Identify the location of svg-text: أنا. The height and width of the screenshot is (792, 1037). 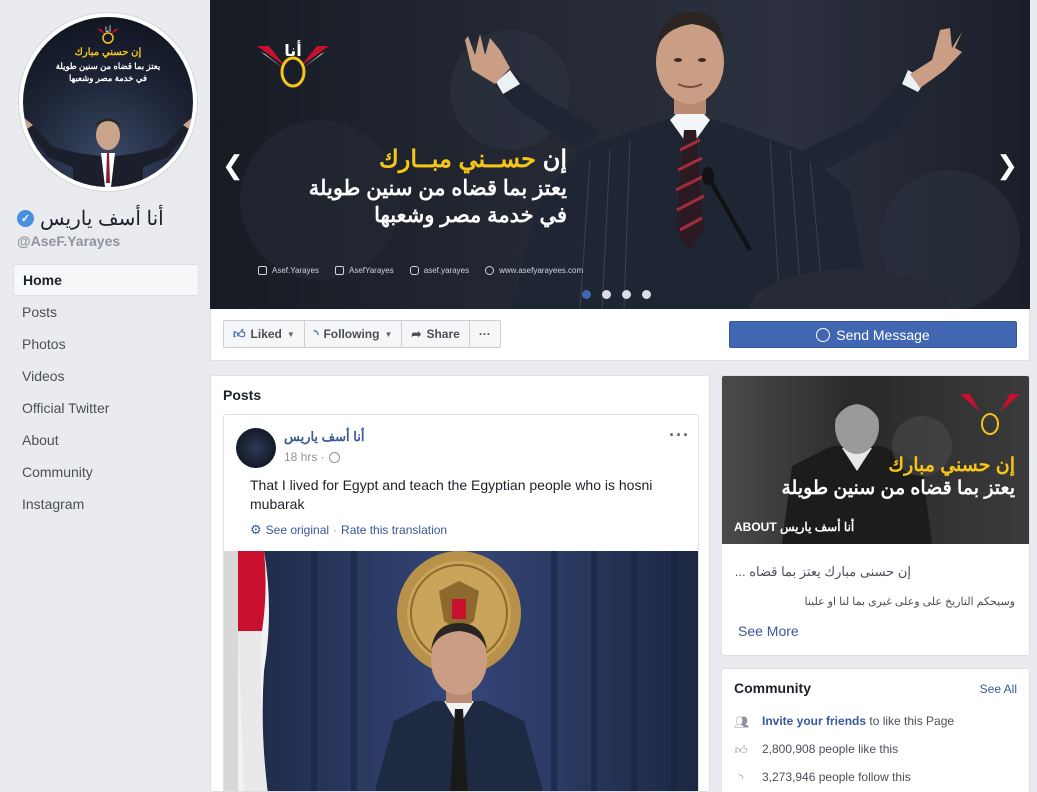
(108, 29).